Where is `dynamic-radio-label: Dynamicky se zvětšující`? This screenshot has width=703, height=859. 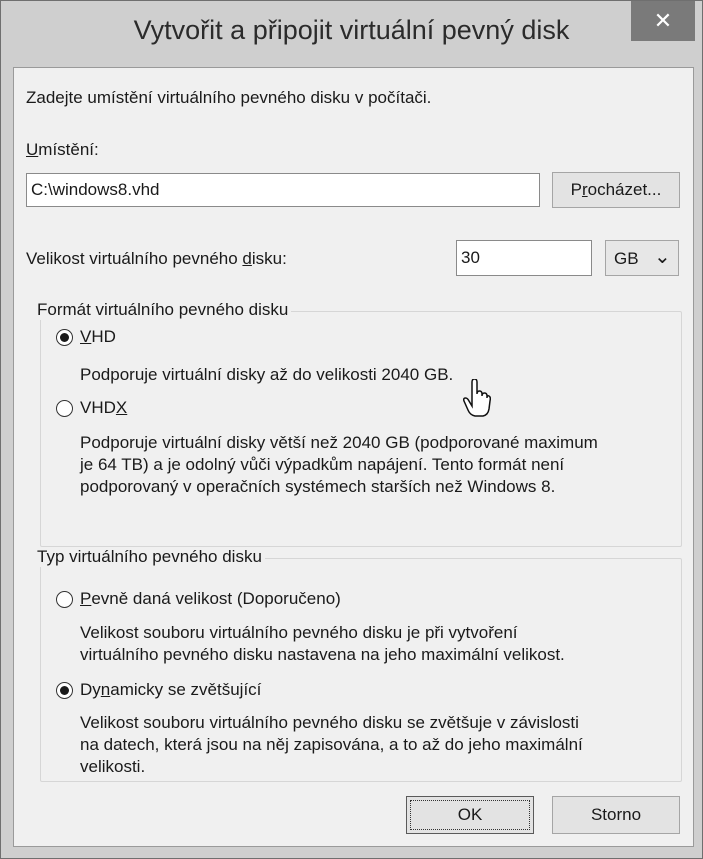 dynamic-radio-label: Dynamicky se zvětšující is located at coordinates (170, 690).